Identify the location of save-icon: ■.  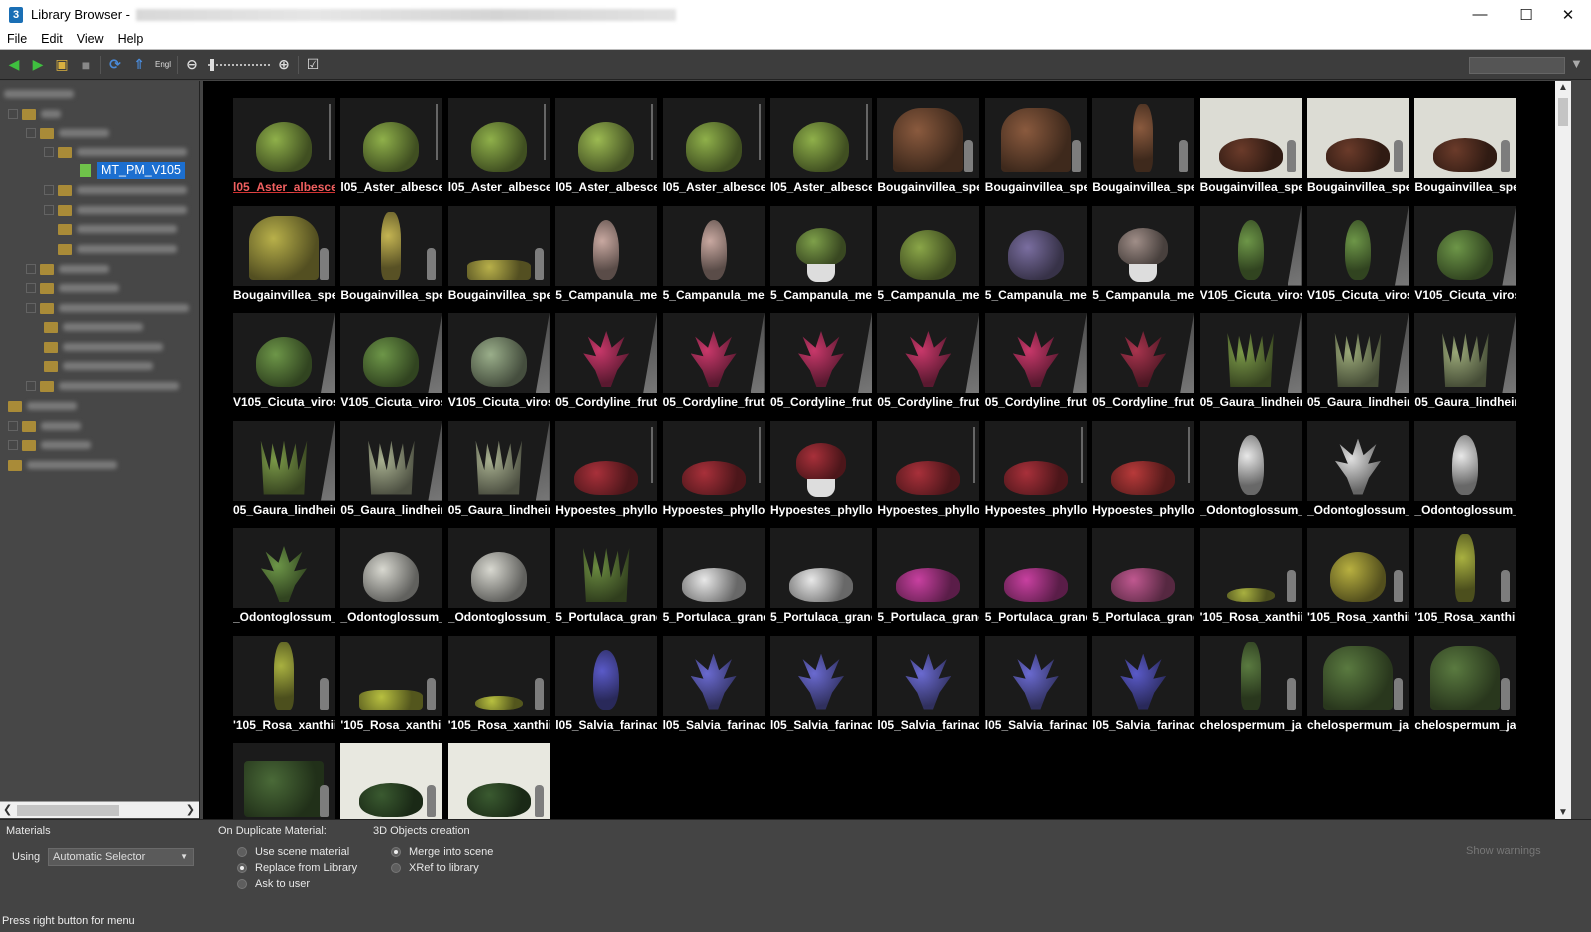
(86, 65).